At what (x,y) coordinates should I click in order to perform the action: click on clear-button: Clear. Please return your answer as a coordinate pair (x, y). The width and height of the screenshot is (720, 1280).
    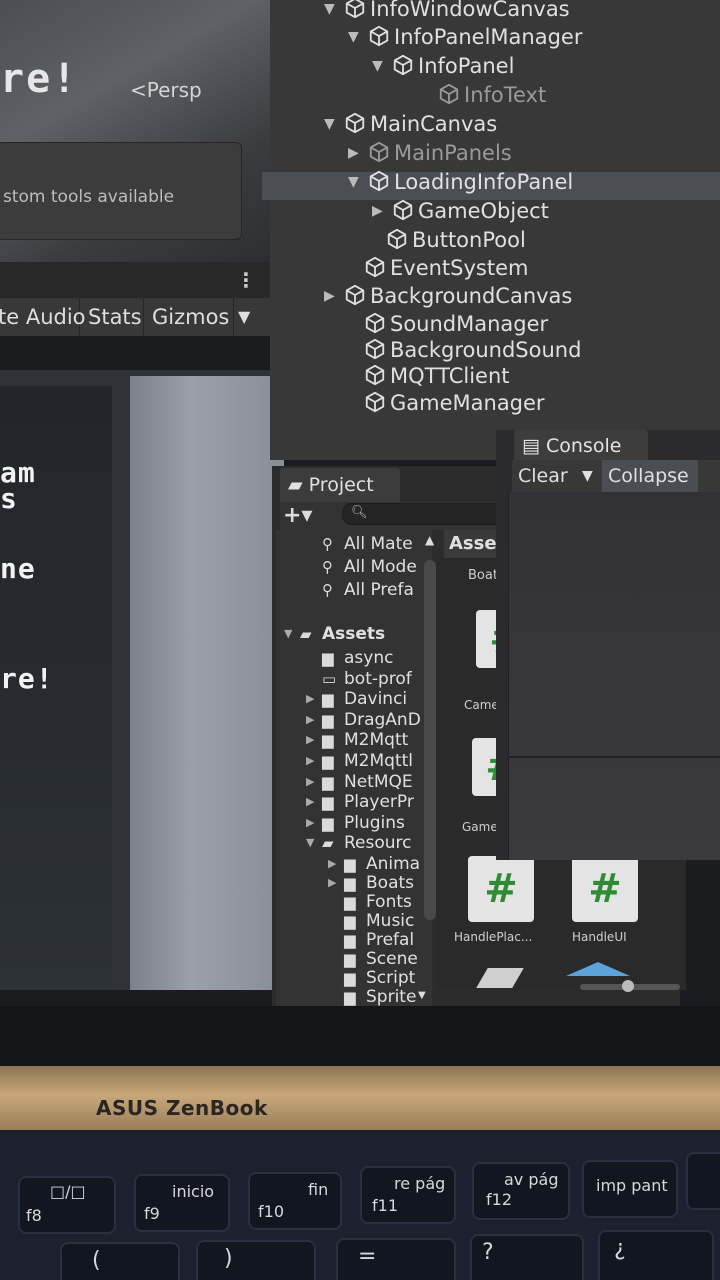
    Looking at the image, I should click on (543, 476).